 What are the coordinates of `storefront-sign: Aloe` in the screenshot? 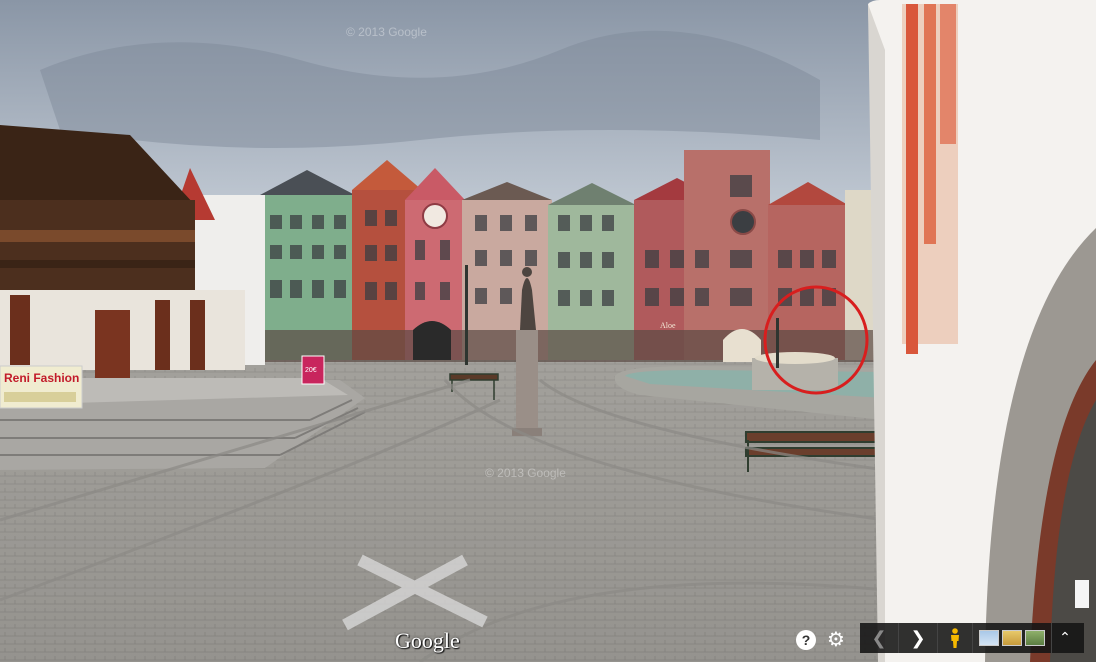 It's located at (668, 325).